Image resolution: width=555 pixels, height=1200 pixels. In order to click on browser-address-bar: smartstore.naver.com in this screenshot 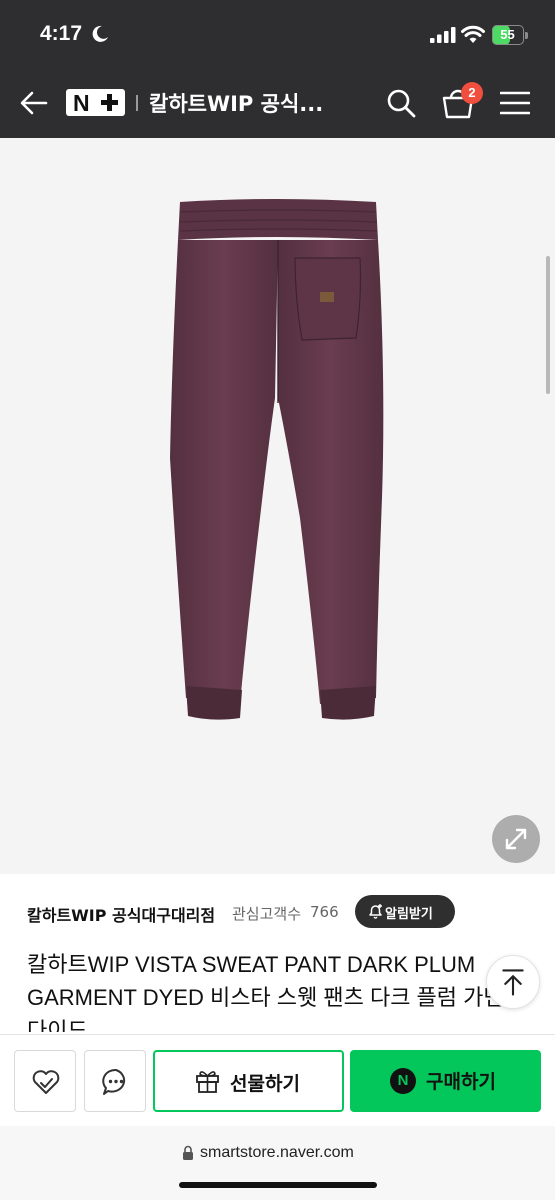, I will do `click(277, 1163)`.